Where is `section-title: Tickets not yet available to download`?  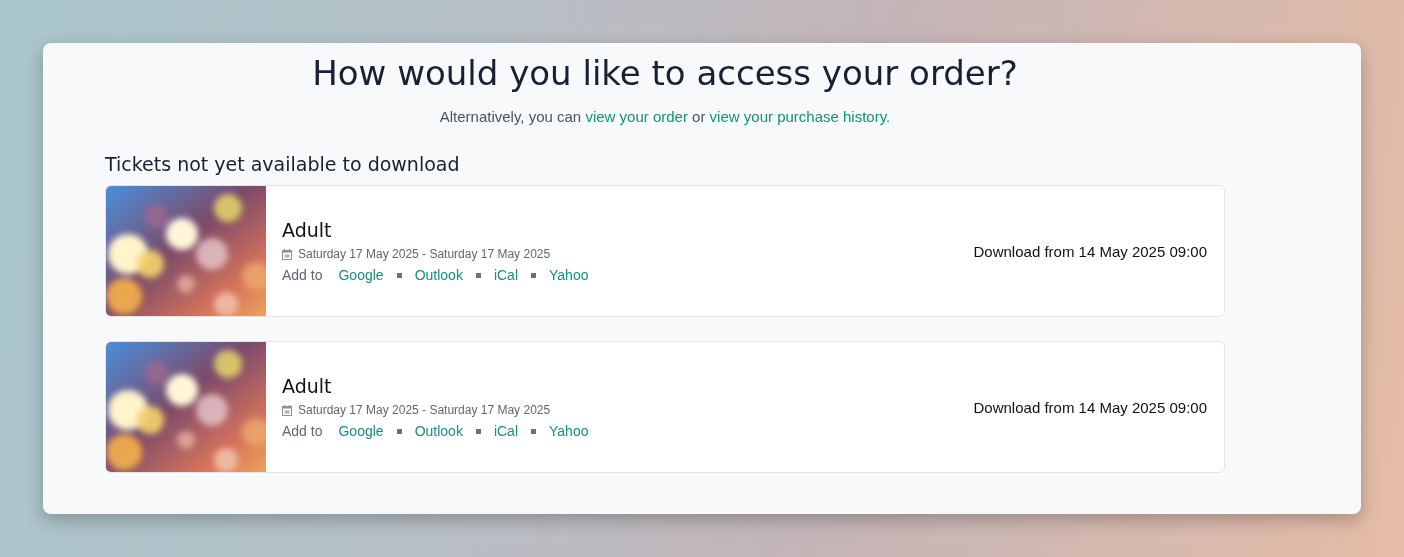 section-title: Tickets not yet available to download is located at coordinates (283, 164).